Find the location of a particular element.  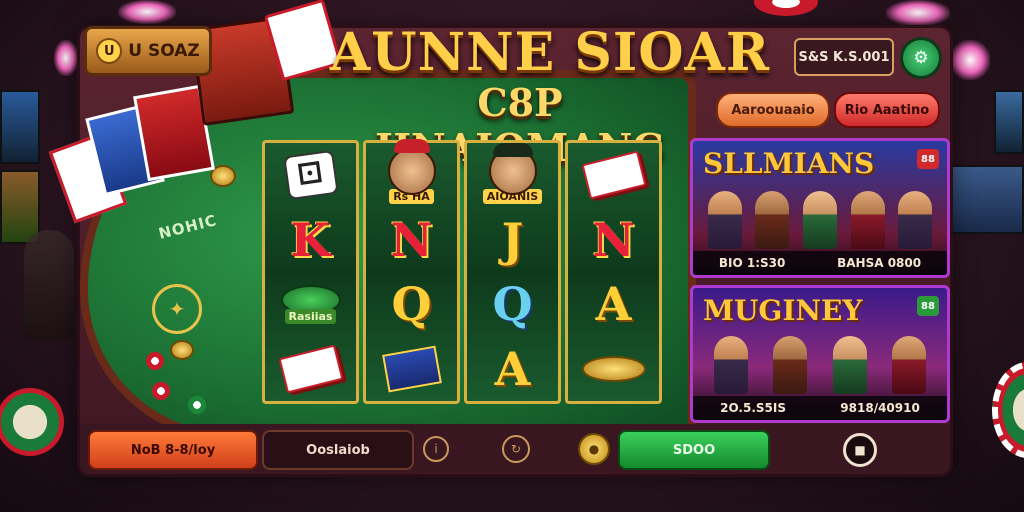

book-icon is located at coordinates (412, 369).